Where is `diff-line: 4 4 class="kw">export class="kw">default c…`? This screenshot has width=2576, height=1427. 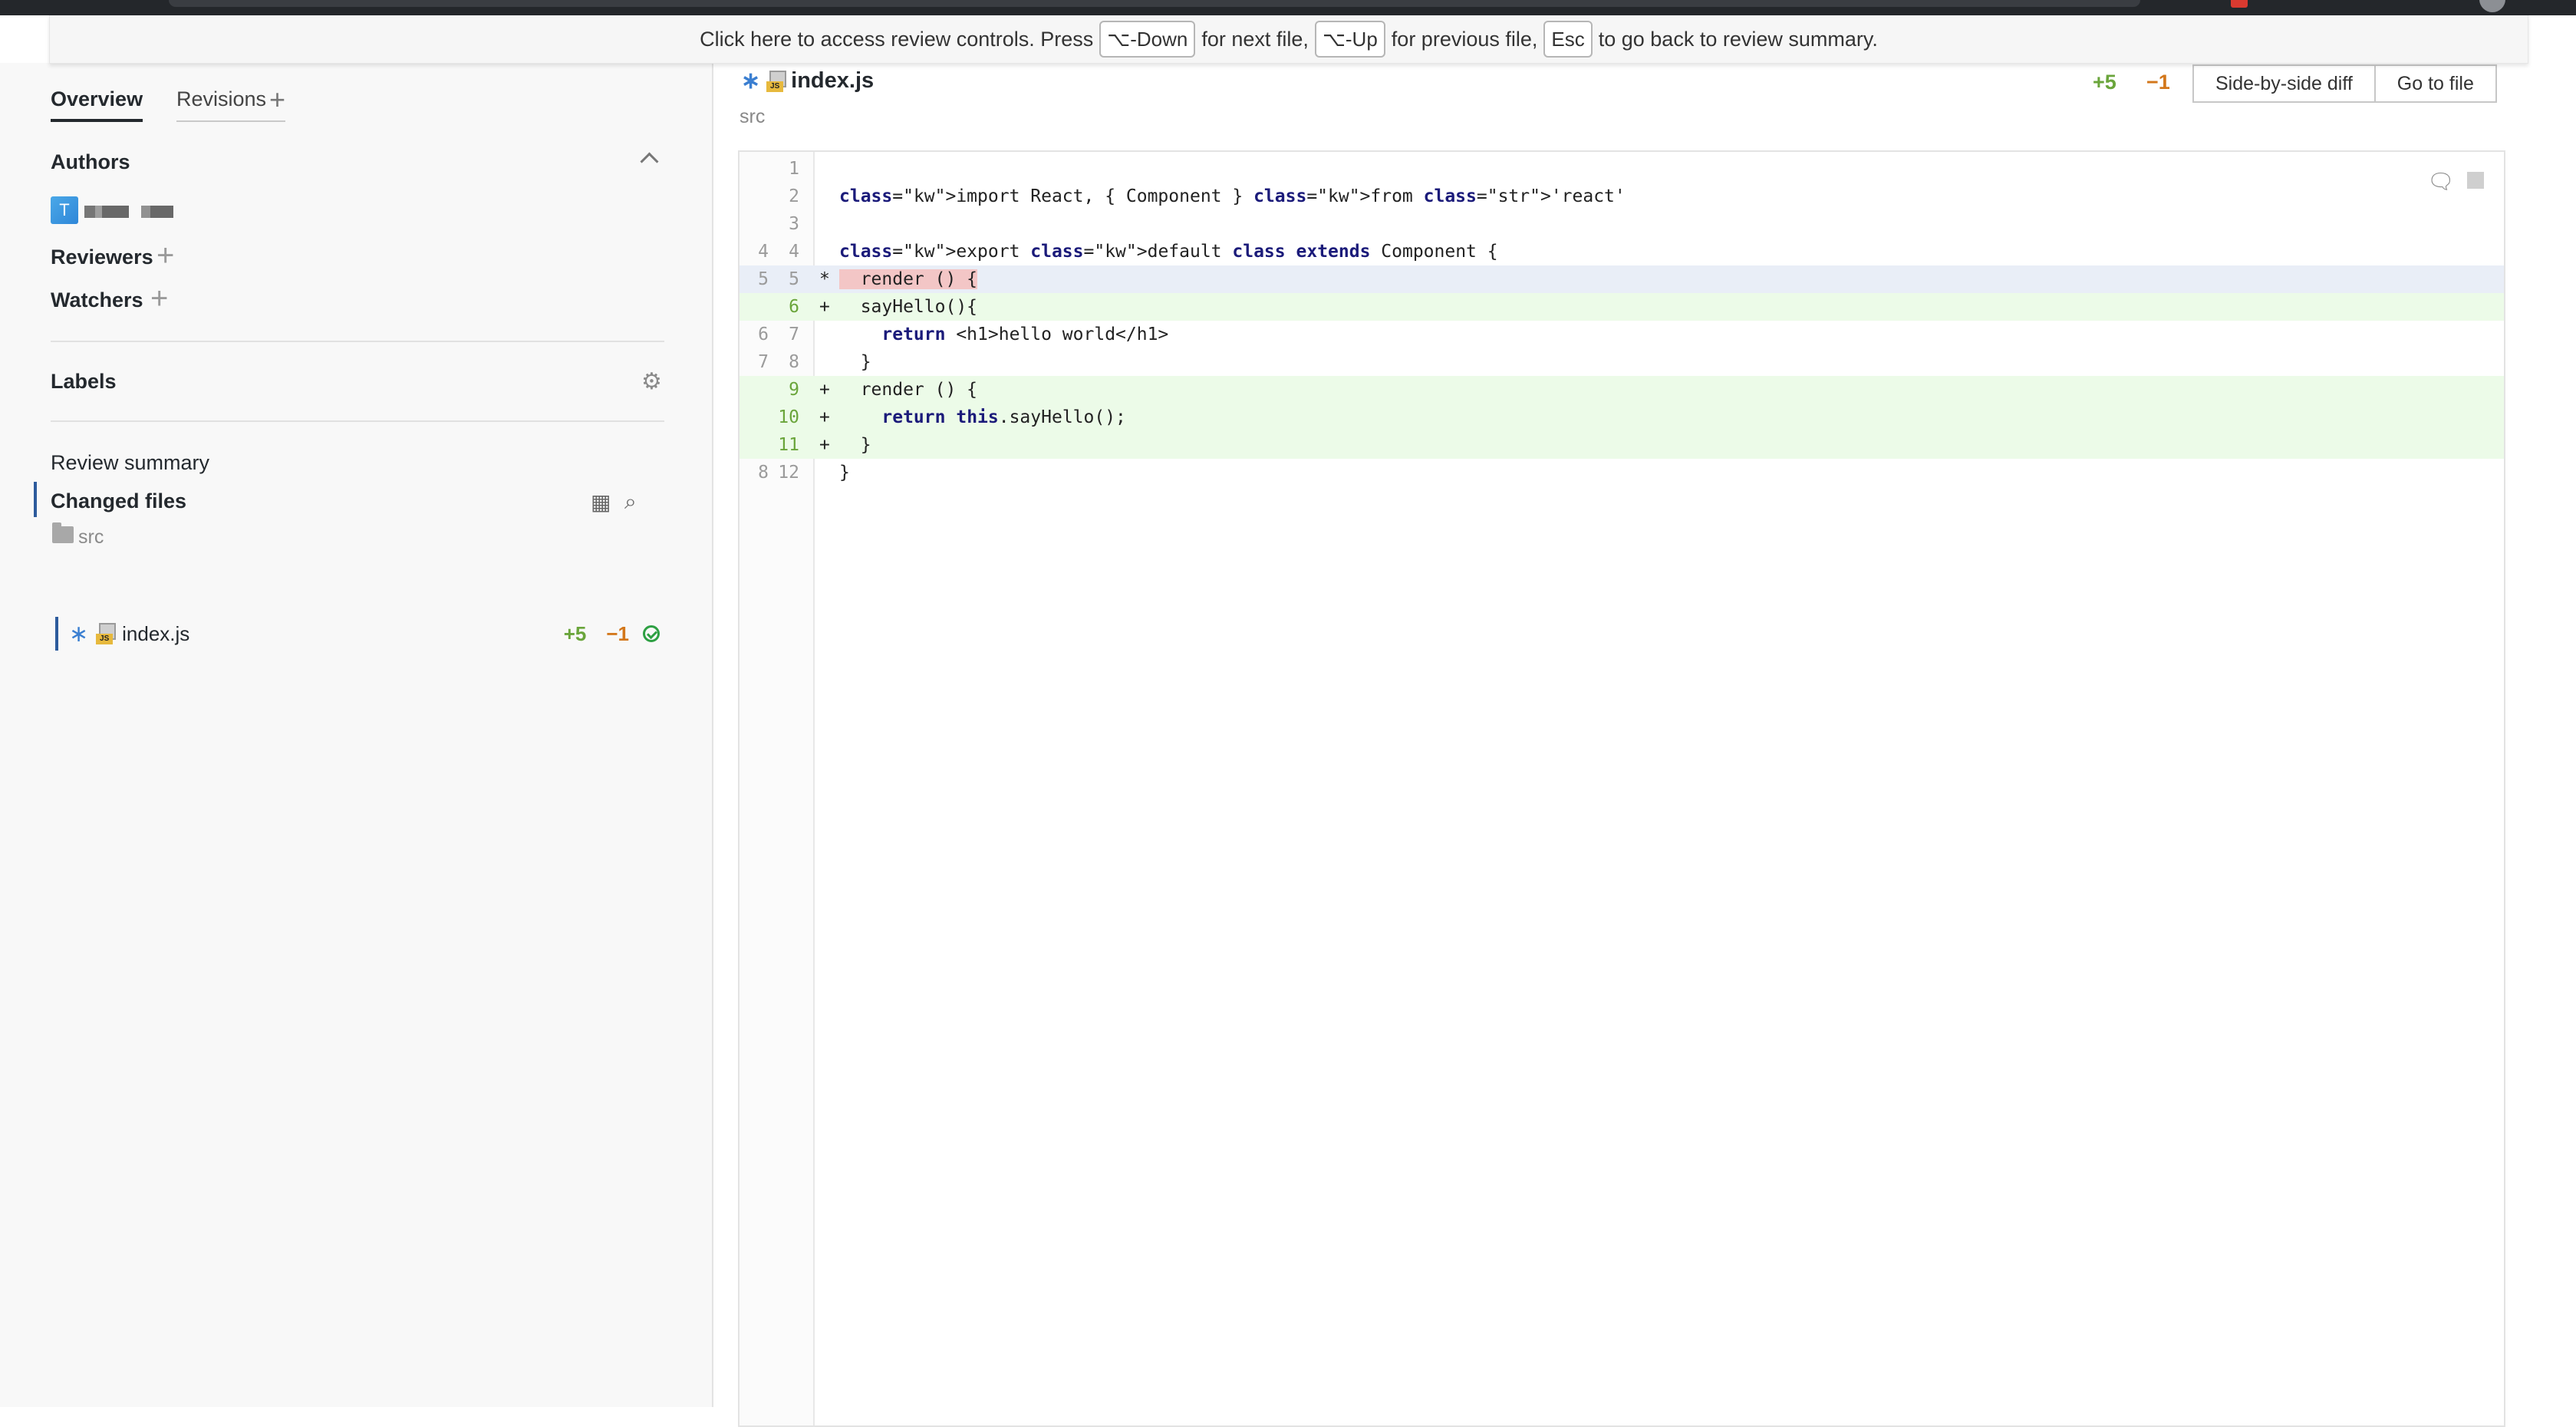 diff-line: 4 4 class="kw">export class="kw">default c… is located at coordinates (1622, 251).